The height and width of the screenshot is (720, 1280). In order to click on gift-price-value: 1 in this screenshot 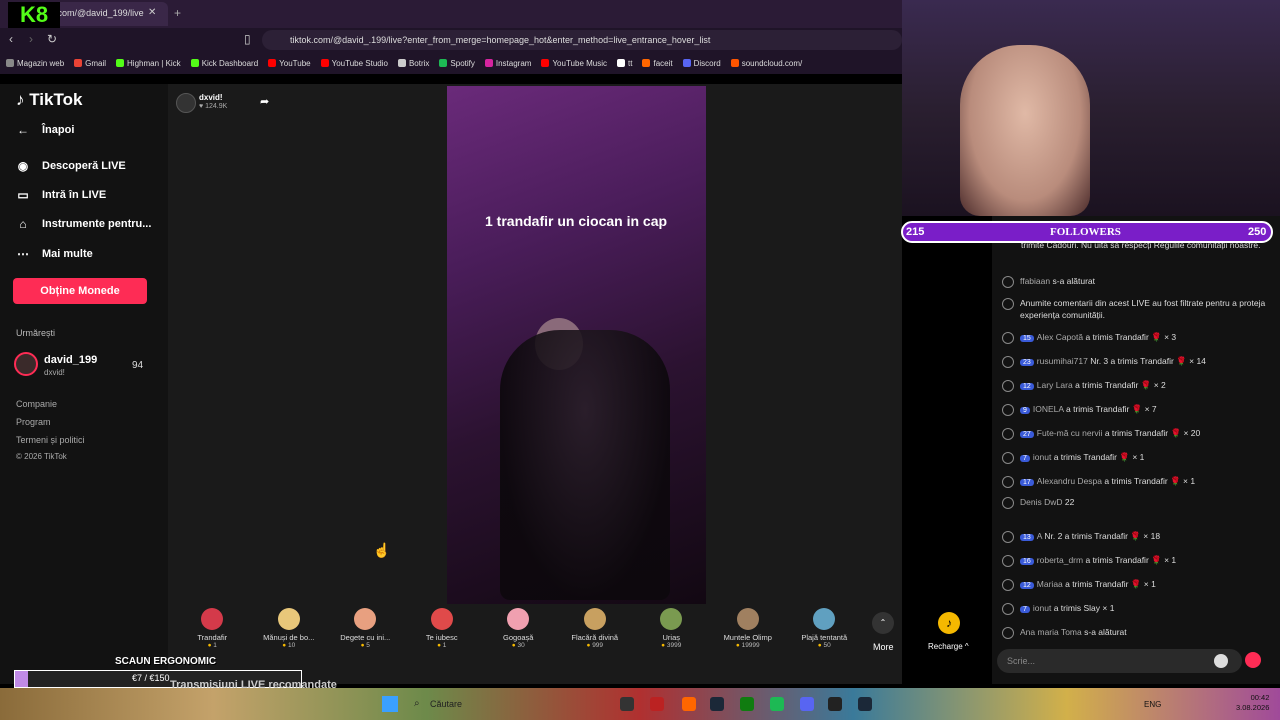, I will do `click(444, 645)`.